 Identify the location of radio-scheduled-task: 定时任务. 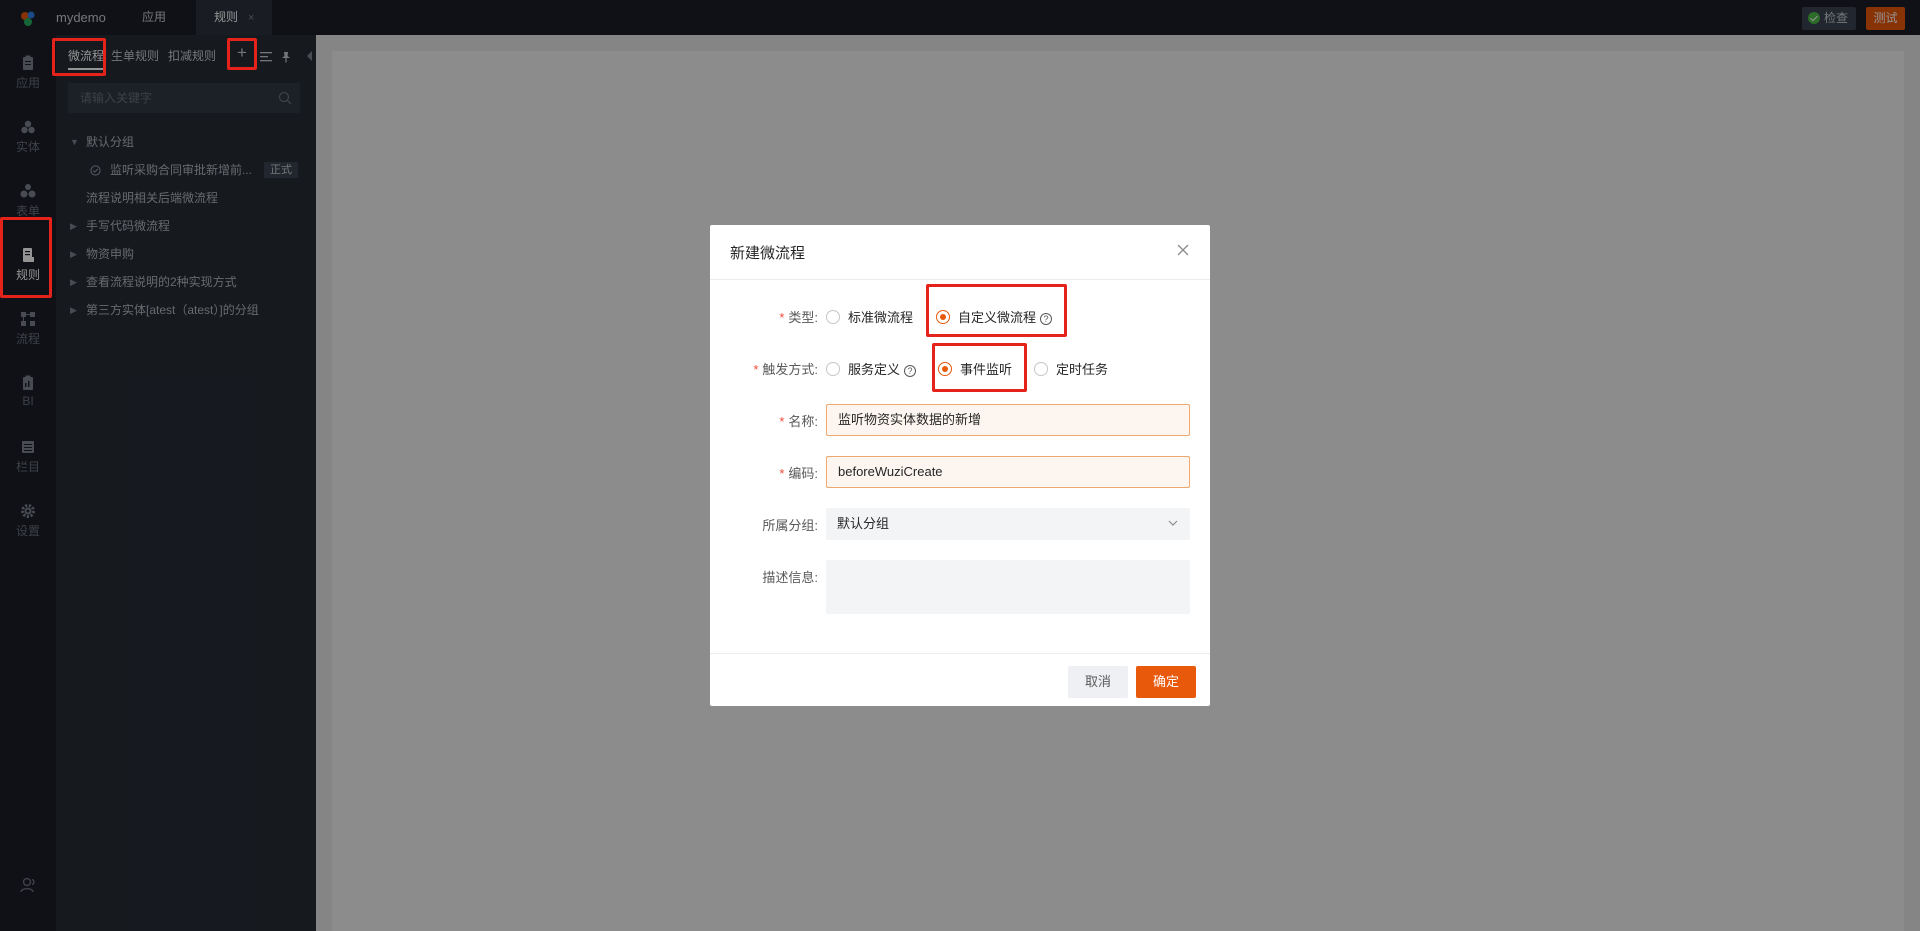
(1071, 368).